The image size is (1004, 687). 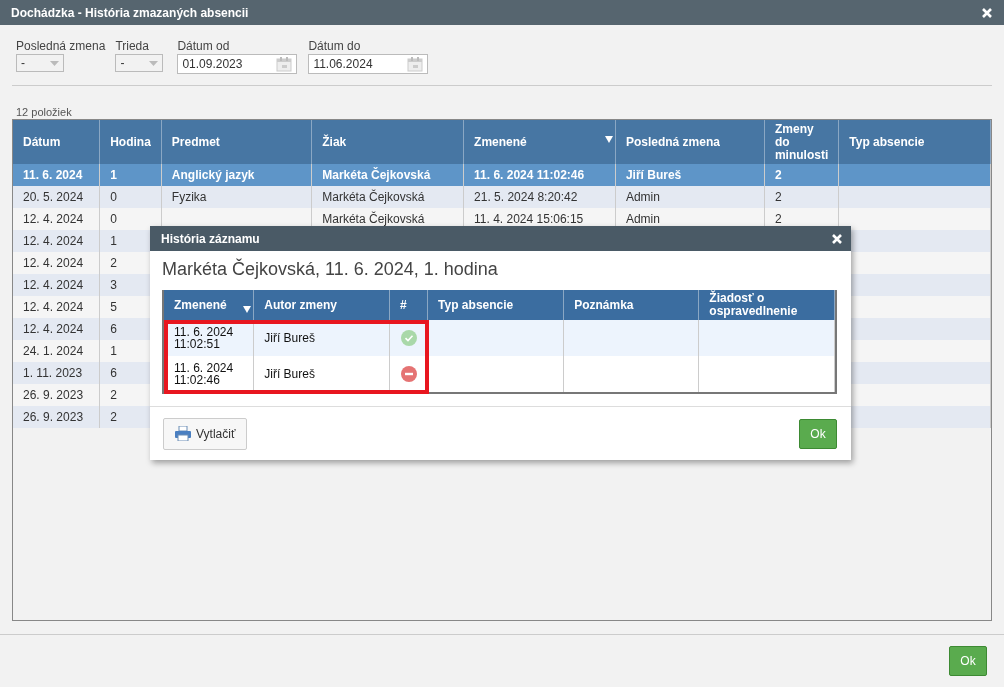 I want to click on column-header: Poznámka, so click(x=631, y=305).